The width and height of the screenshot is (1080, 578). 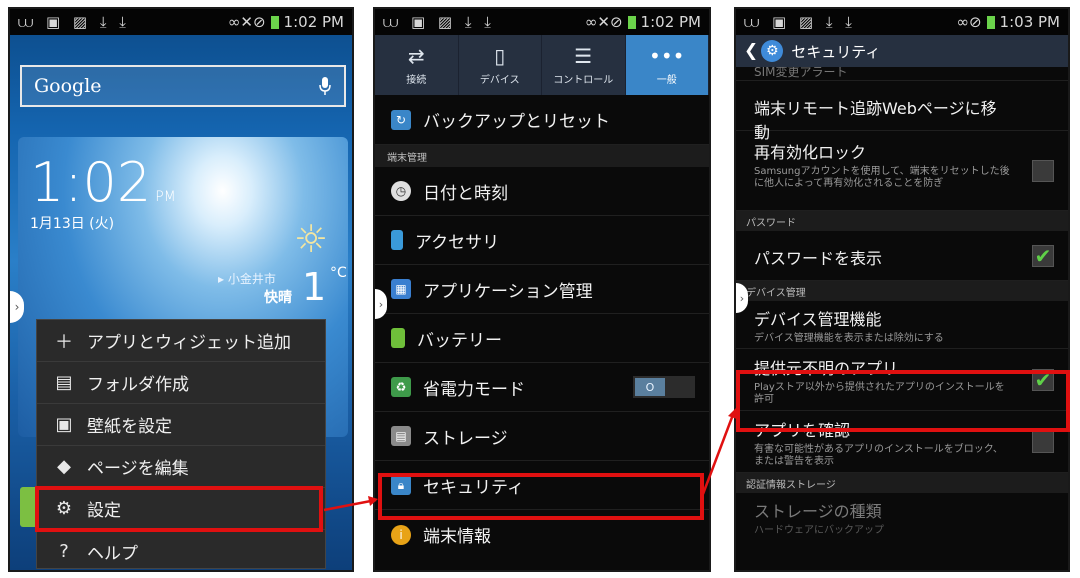 I want to click on verify-apps-checkbox, so click(x=1043, y=441).